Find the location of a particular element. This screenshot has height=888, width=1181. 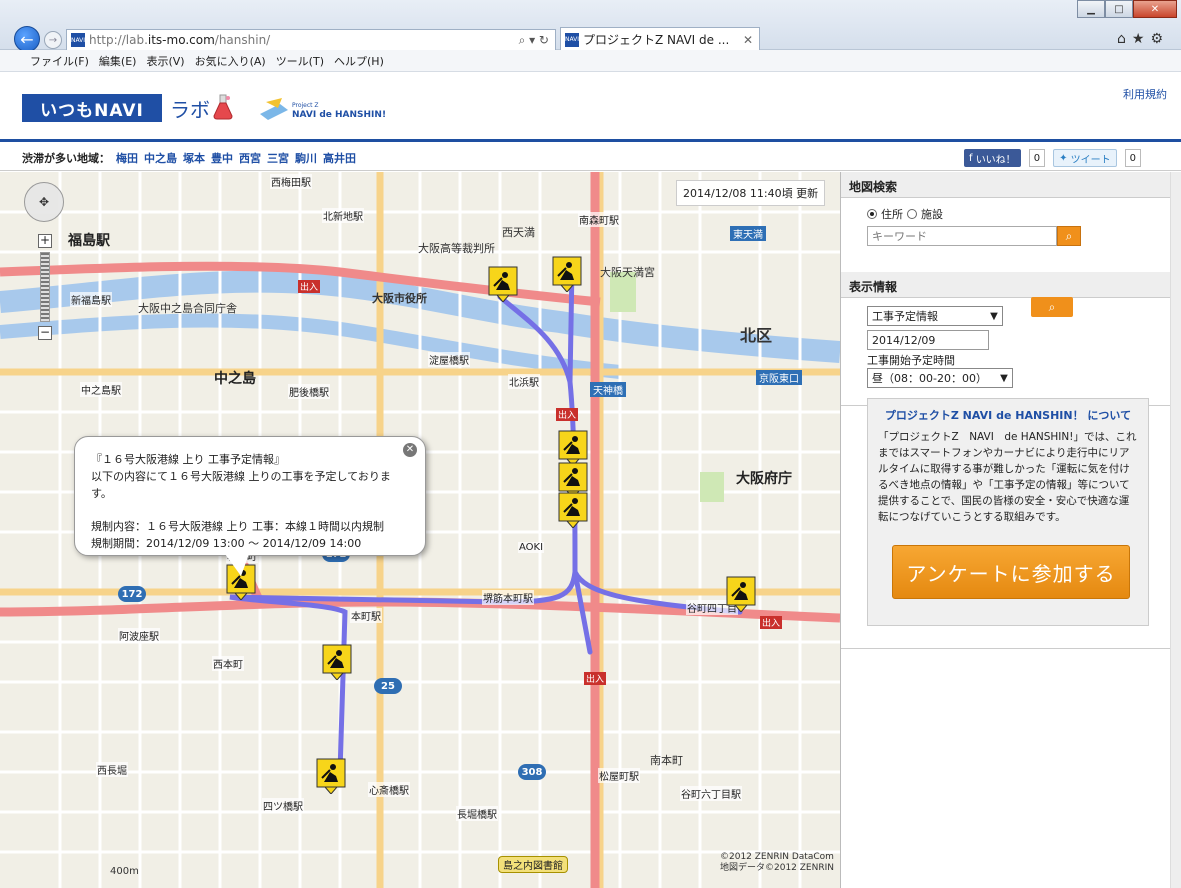

back-button: ← is located at coordinates (27, 39).